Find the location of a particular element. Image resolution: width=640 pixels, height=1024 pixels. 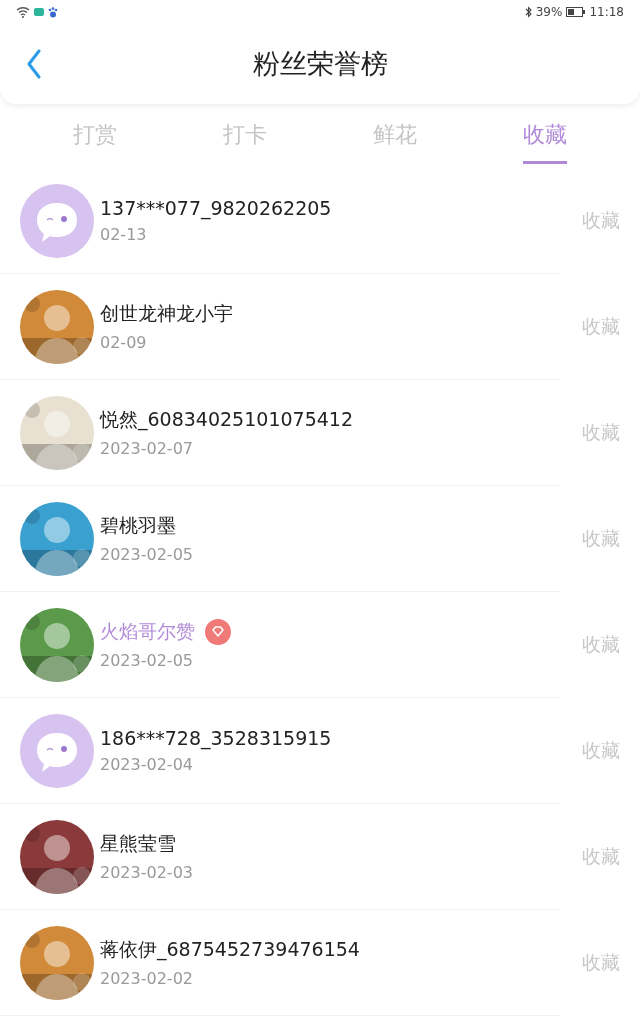

diamond-badge-icon is located at coordinates (218, 632).